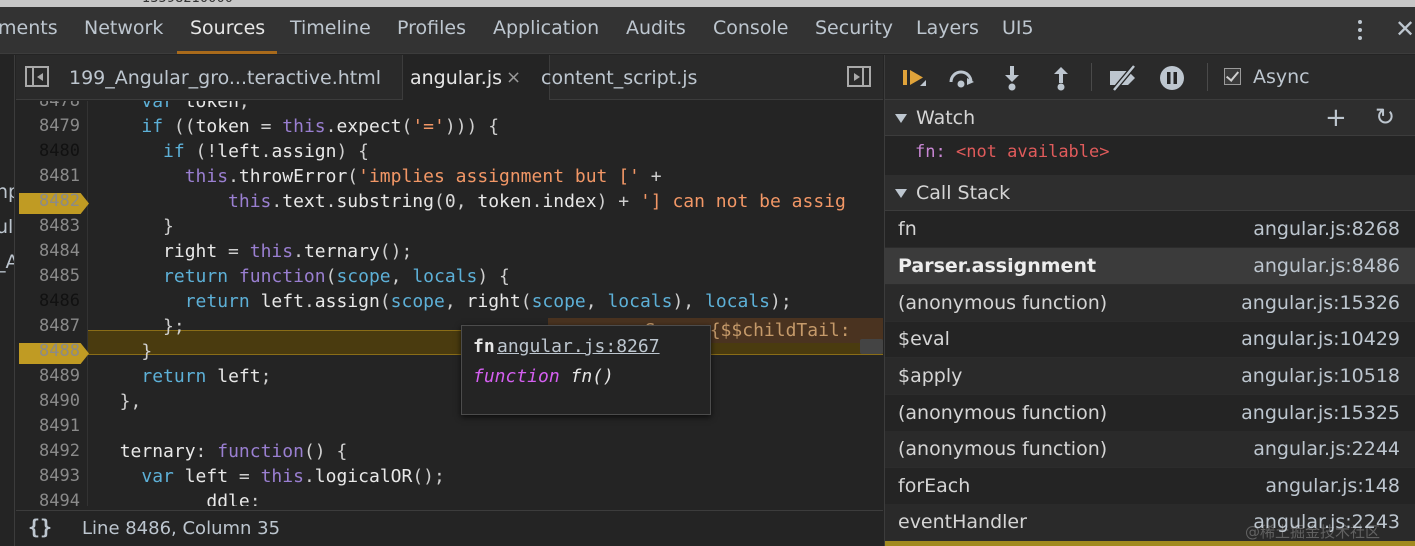 The width and height of the screenshot is (1415, 546). What do you see at coordinates (871, 346) in the screenshot?
I see `overview-ruler-marker` at bounding box center [871, 346].